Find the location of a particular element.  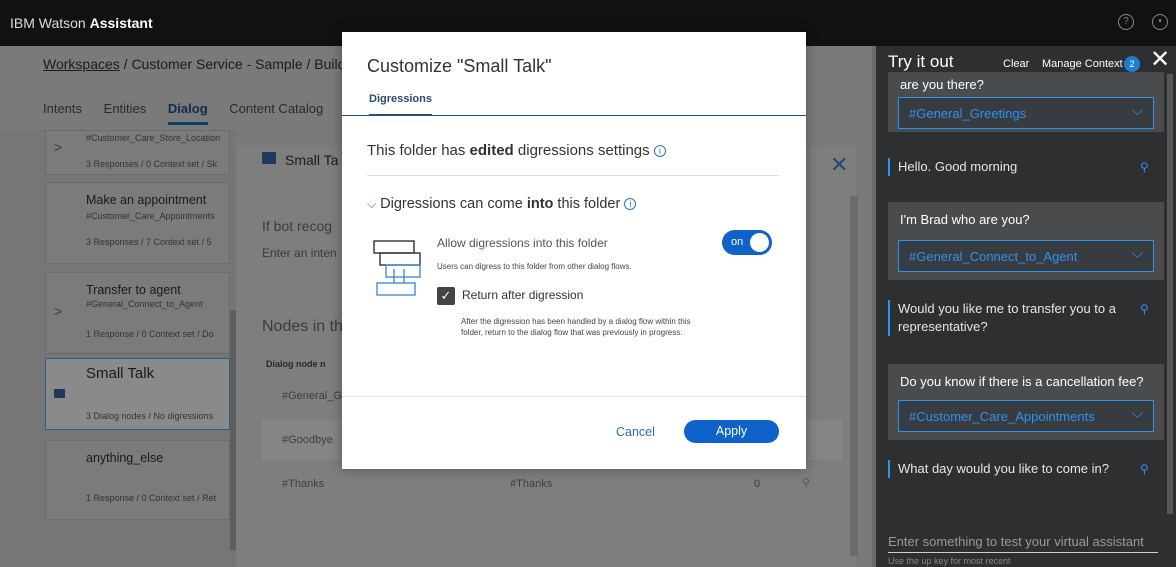

breadcrumb-workspaces-link: Workspaces is located at coordinates (81, 64).